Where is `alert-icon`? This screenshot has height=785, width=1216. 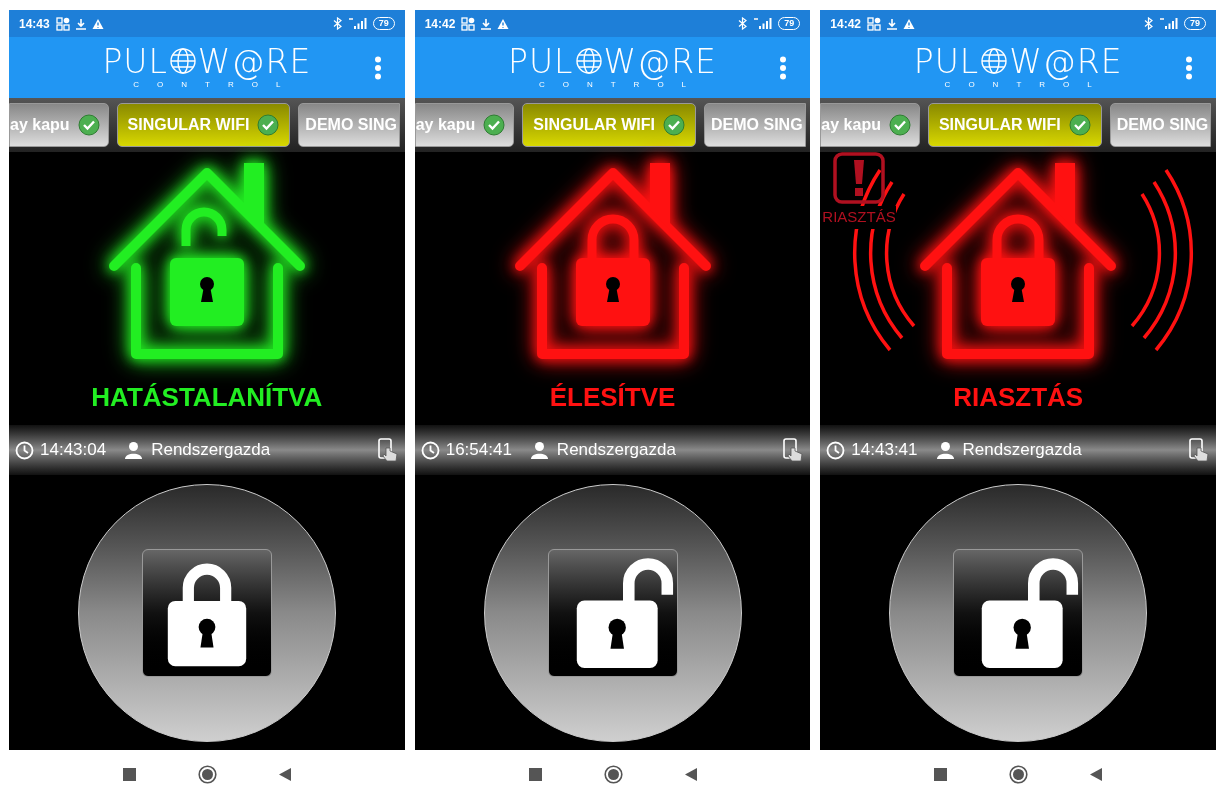 alert-icon is located at coordinates (859, 178).